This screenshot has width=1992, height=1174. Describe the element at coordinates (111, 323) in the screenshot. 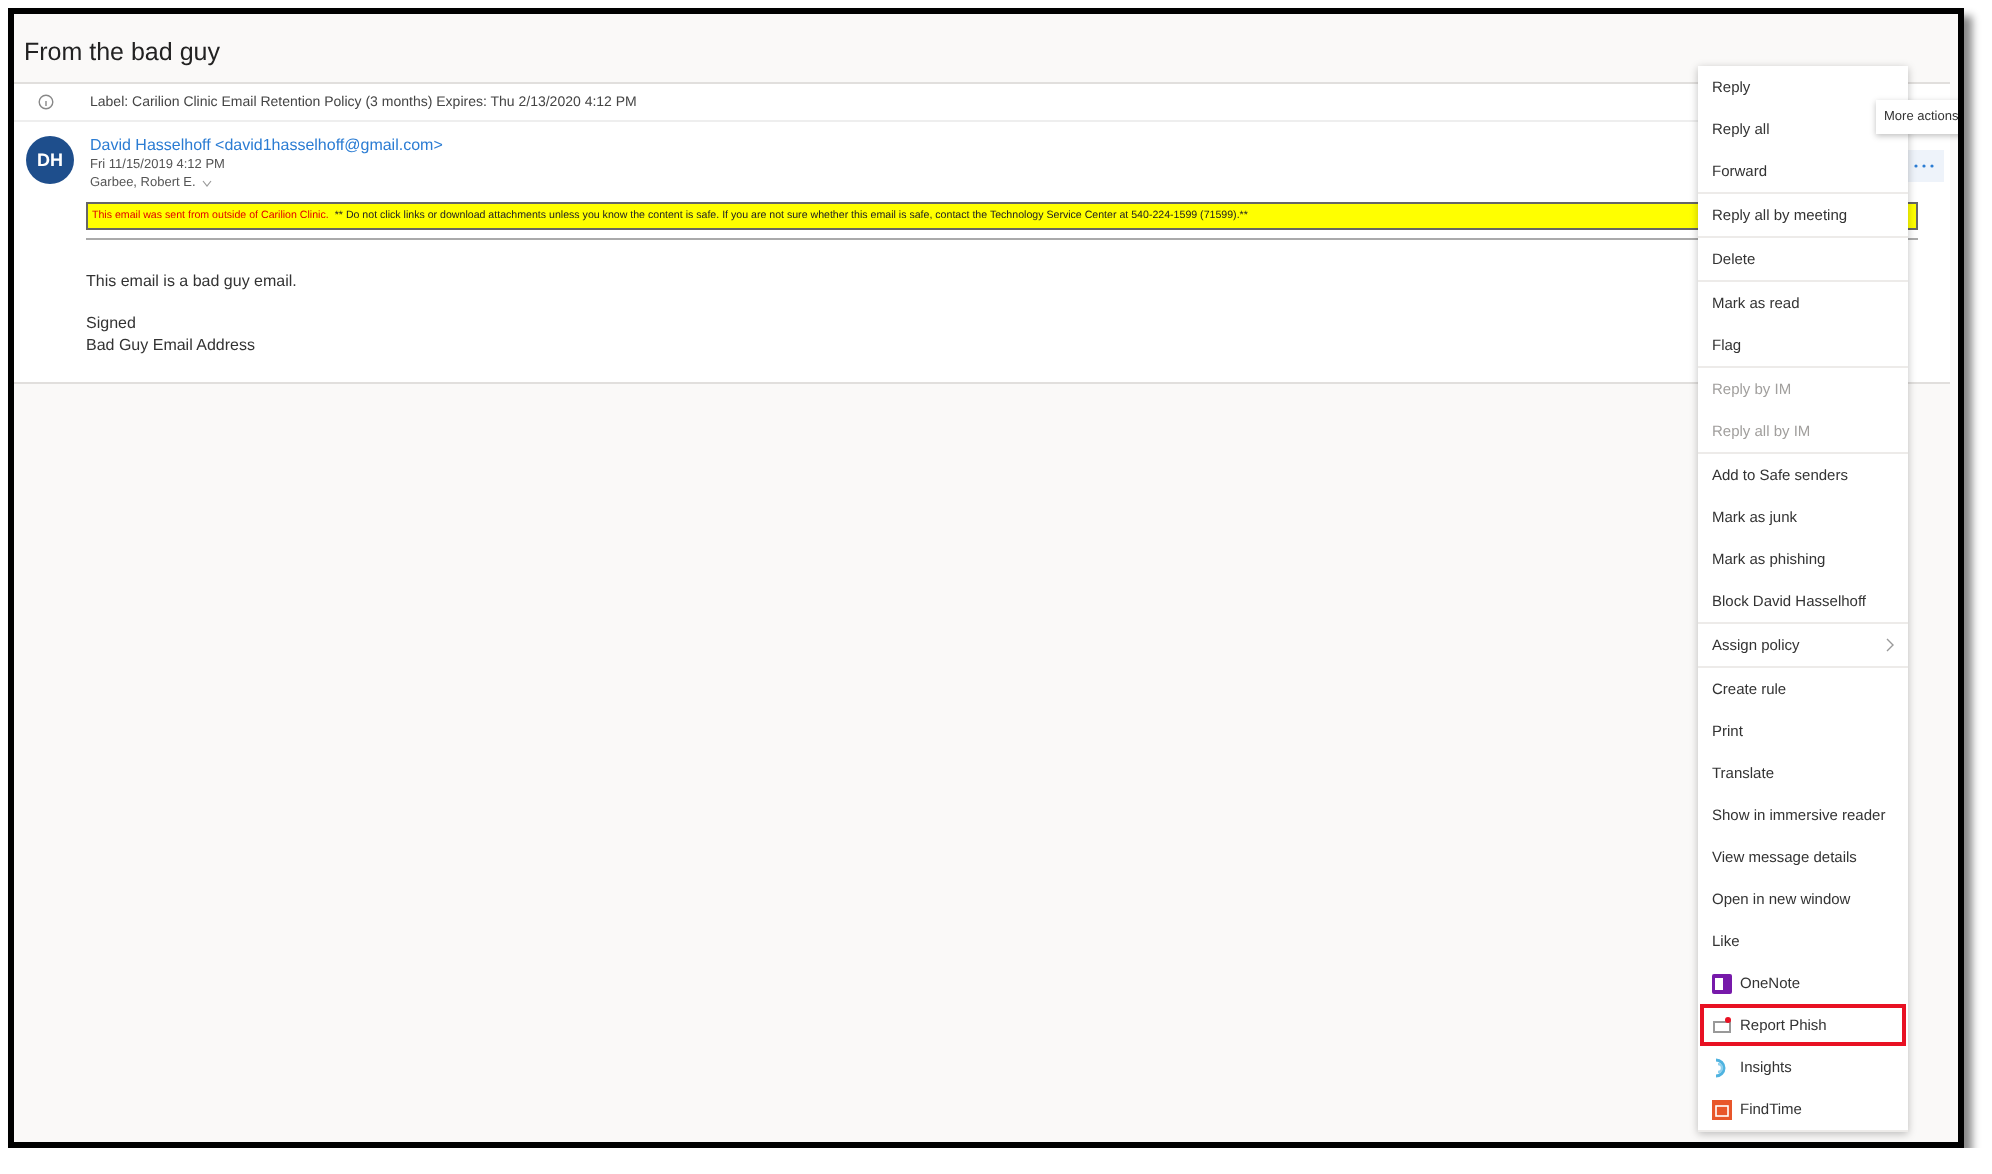

I see `body-text: Signed` at that location.